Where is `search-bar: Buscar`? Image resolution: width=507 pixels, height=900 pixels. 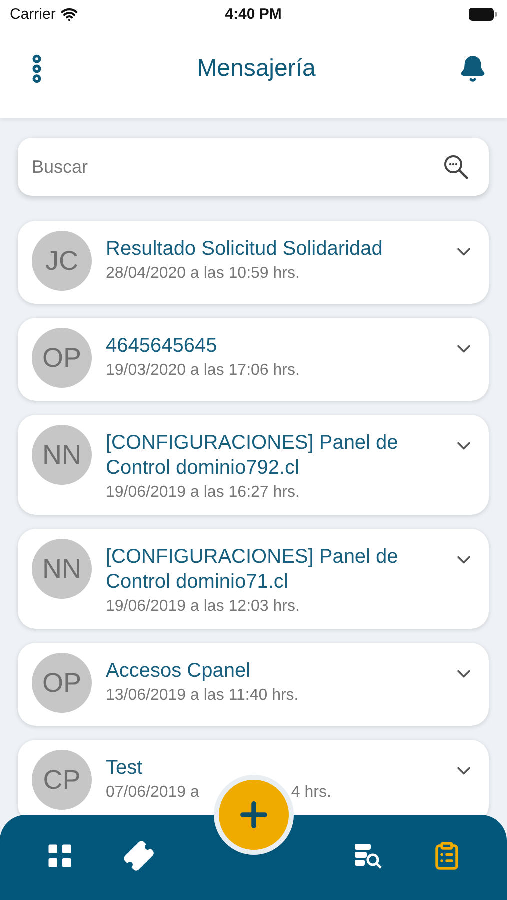 search-bar: Buscar is located at coordinates (253, 167).